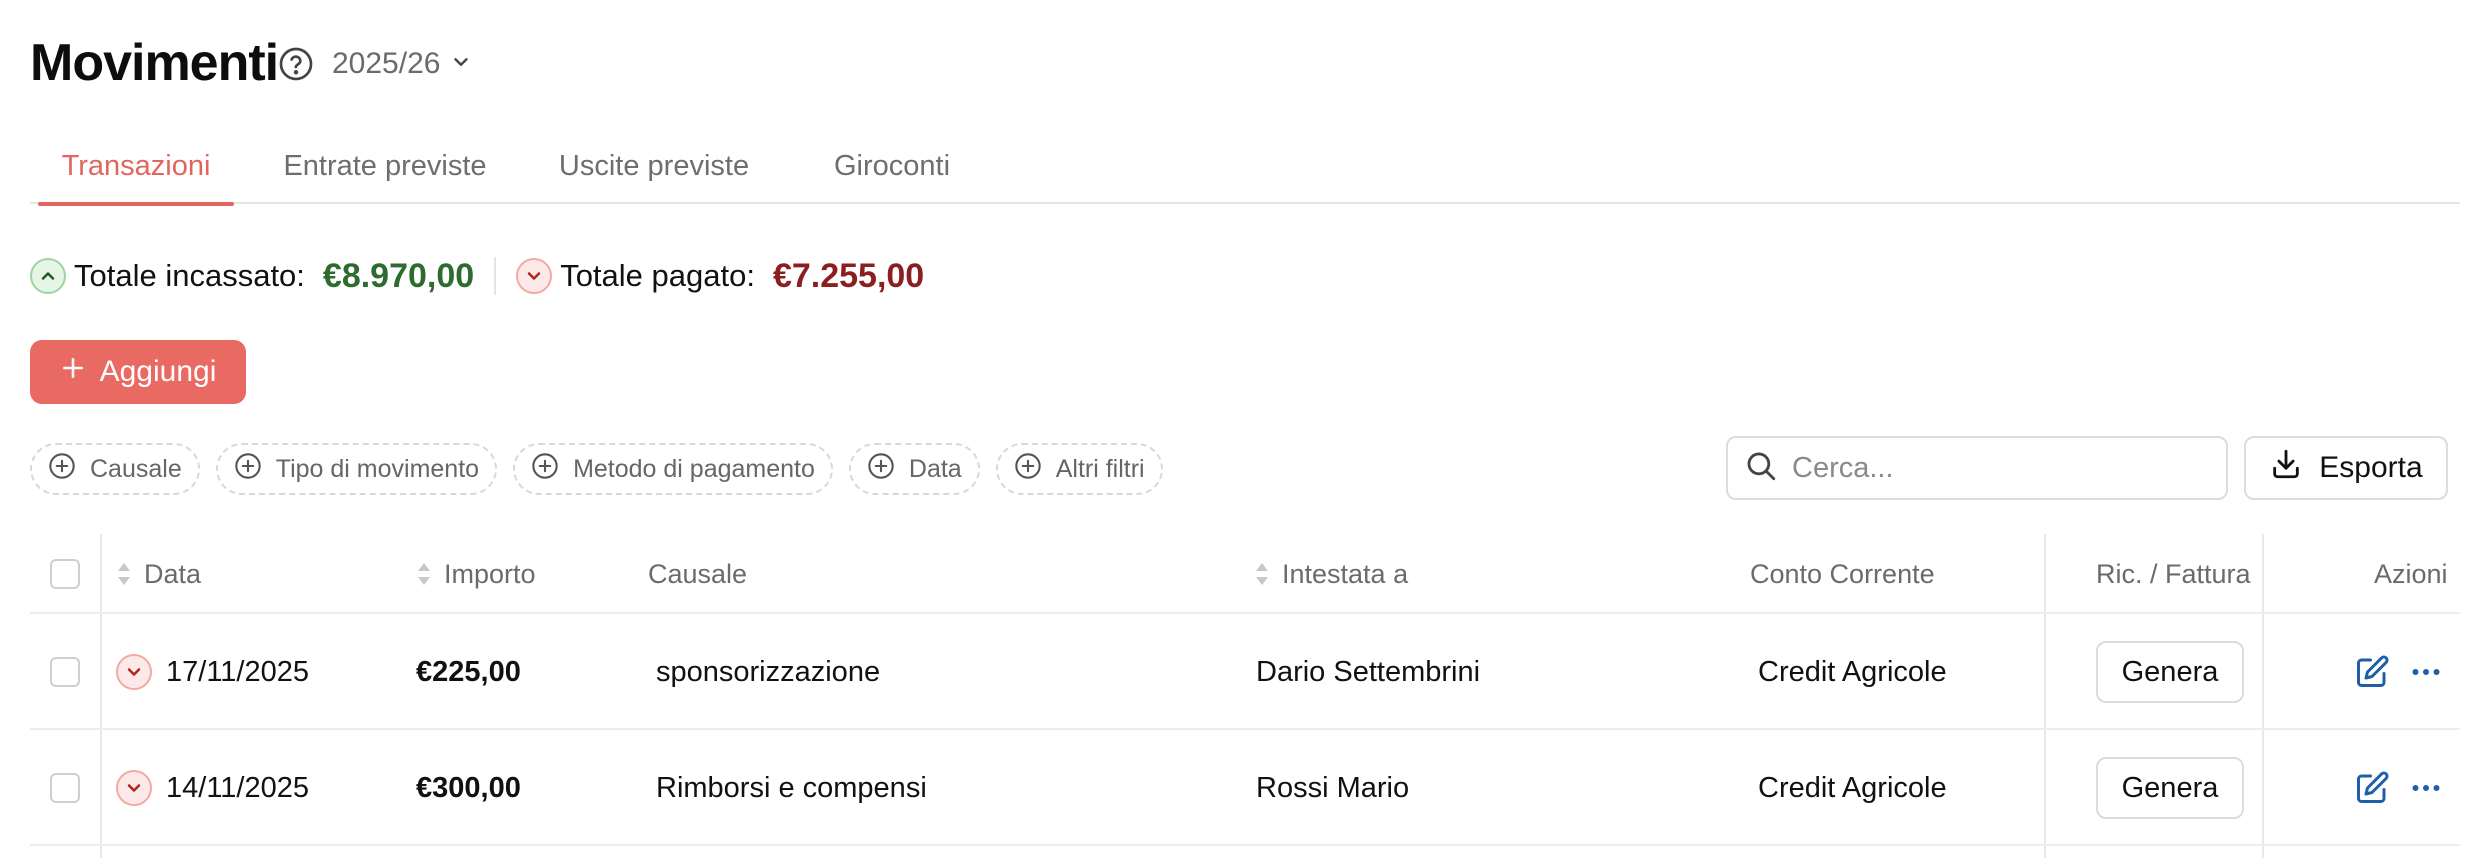 The height and width of the screenshot is (858, 2490). What do you see at coordinates (2286, 468) in the screenshot?
I see `download-icon` at bounding box center [2286, 468].